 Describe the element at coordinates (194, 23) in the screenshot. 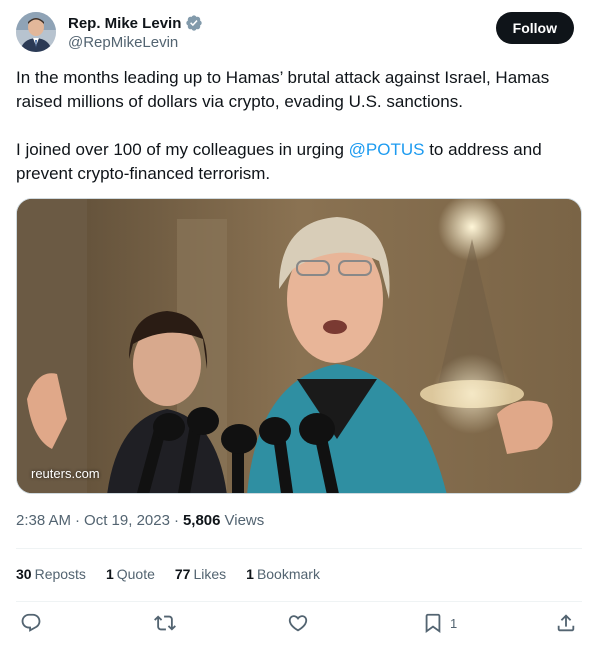

I see `verified-badge-icon` at that location.